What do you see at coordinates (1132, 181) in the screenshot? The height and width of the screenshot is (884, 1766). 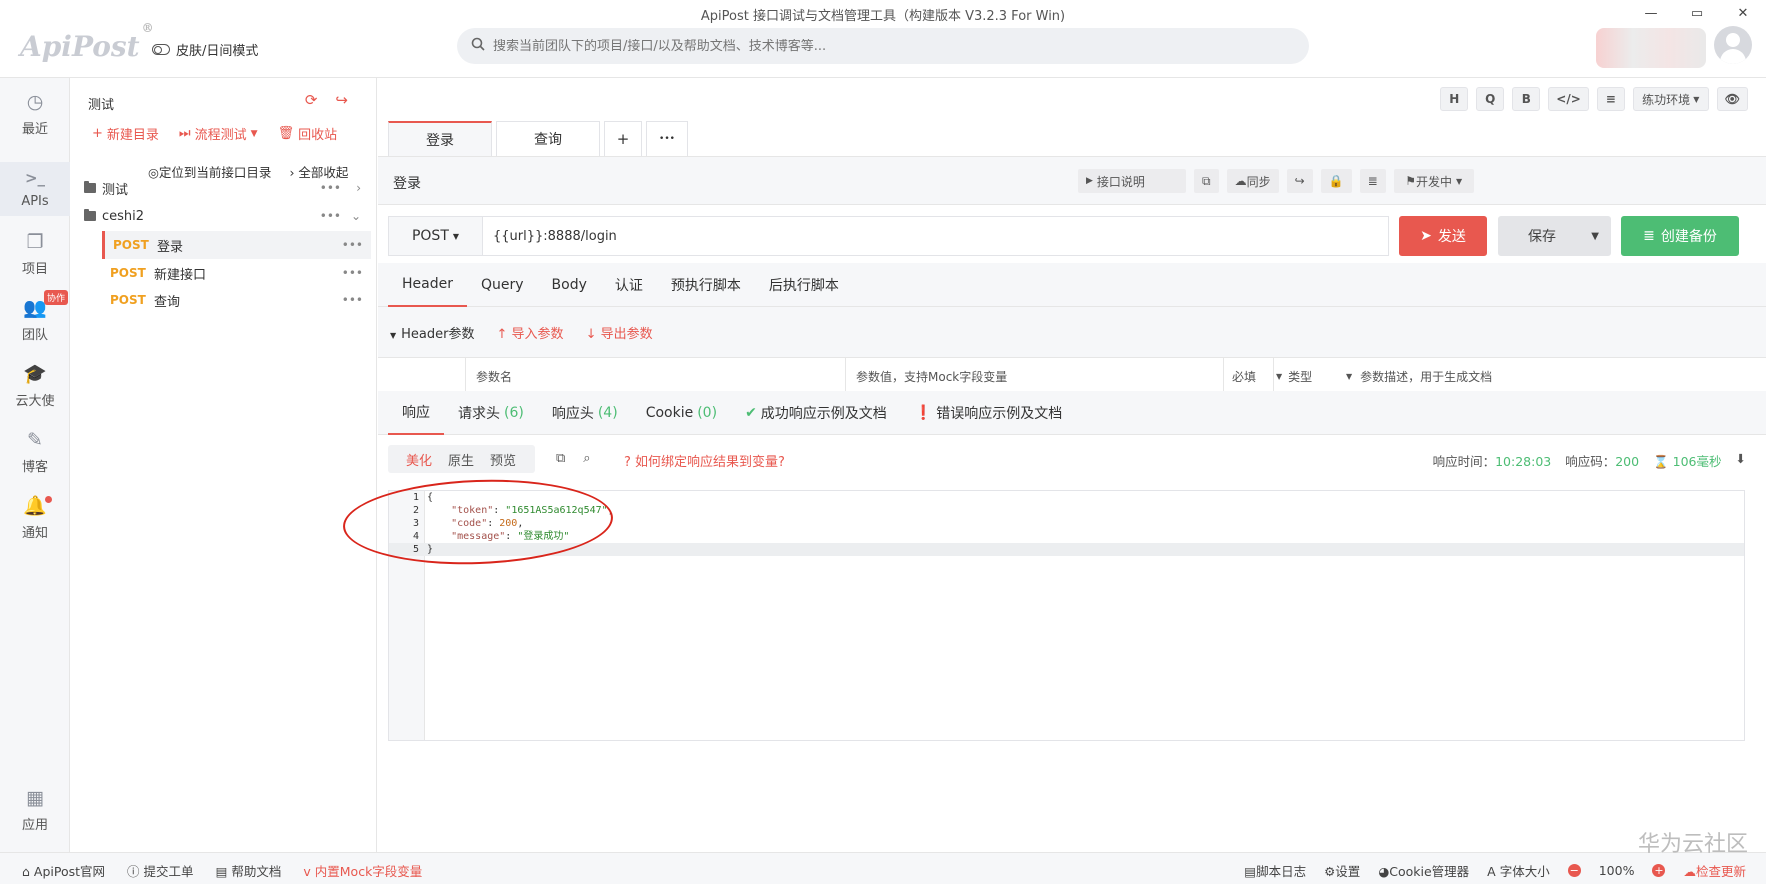 I see `doc-button: ▶ 接口说明` at bounding box center [1132, 181].